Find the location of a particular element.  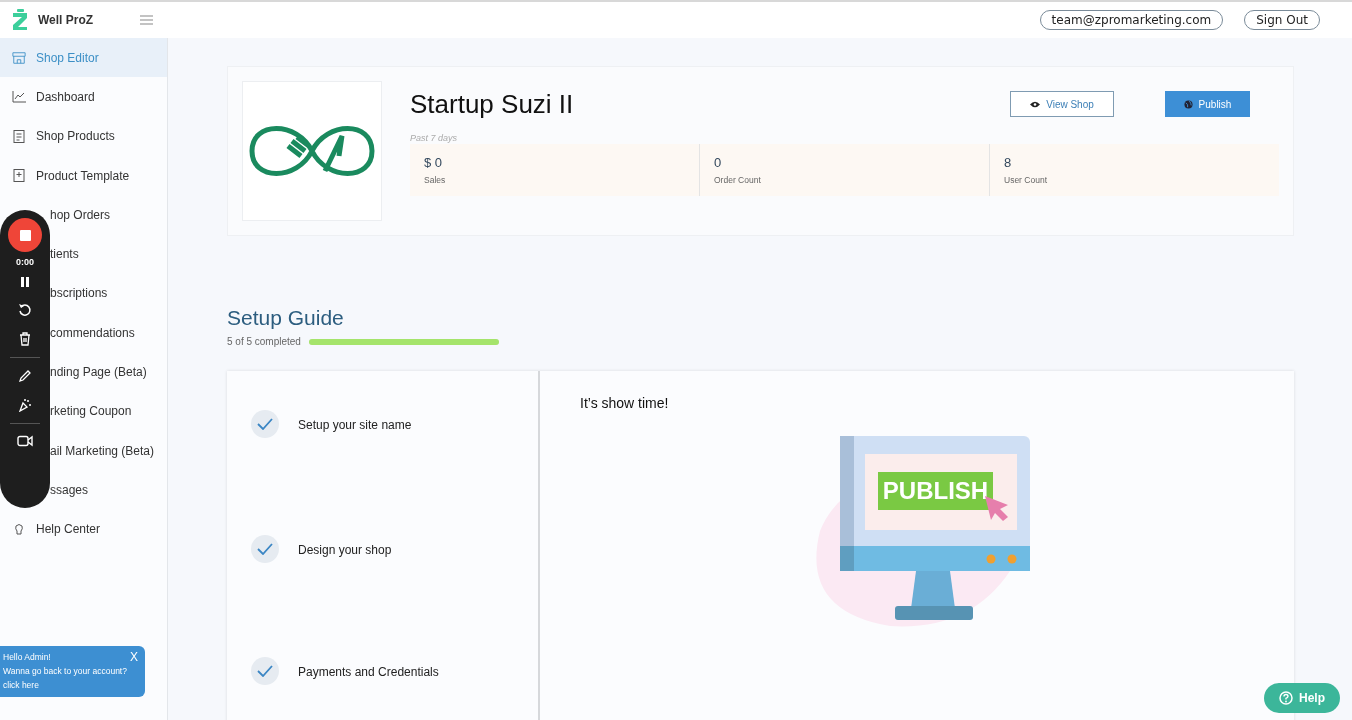

question-icon is located at coordinates (1286, 698).